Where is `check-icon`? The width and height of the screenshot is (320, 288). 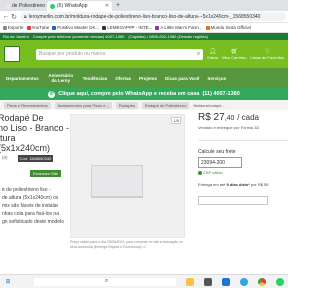
check-icon is located at coordinates (200, 172).